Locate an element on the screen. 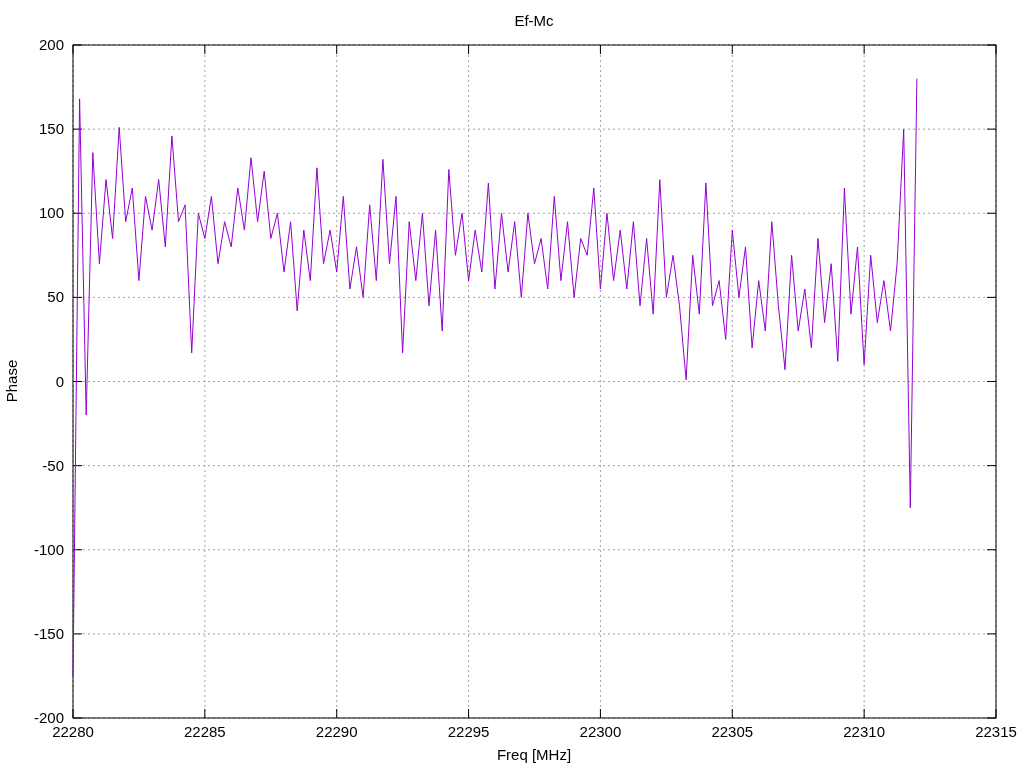  x-tick-label: 22280 is located at coordinates (73, 731).